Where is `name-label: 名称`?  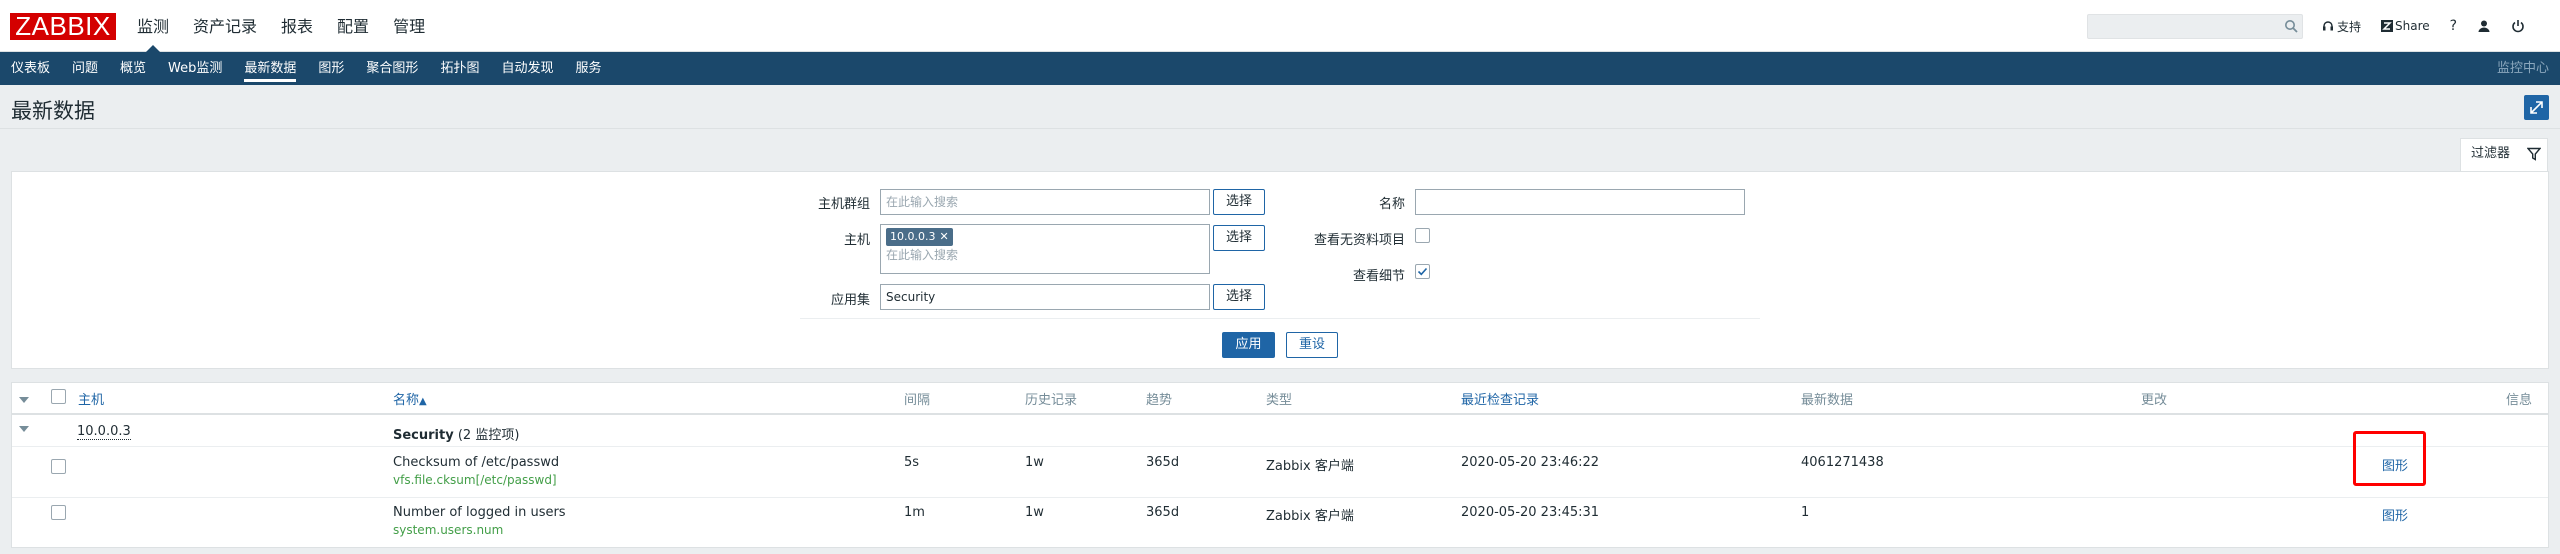
name-label: 名称 is located at coordinates (1391, 204).